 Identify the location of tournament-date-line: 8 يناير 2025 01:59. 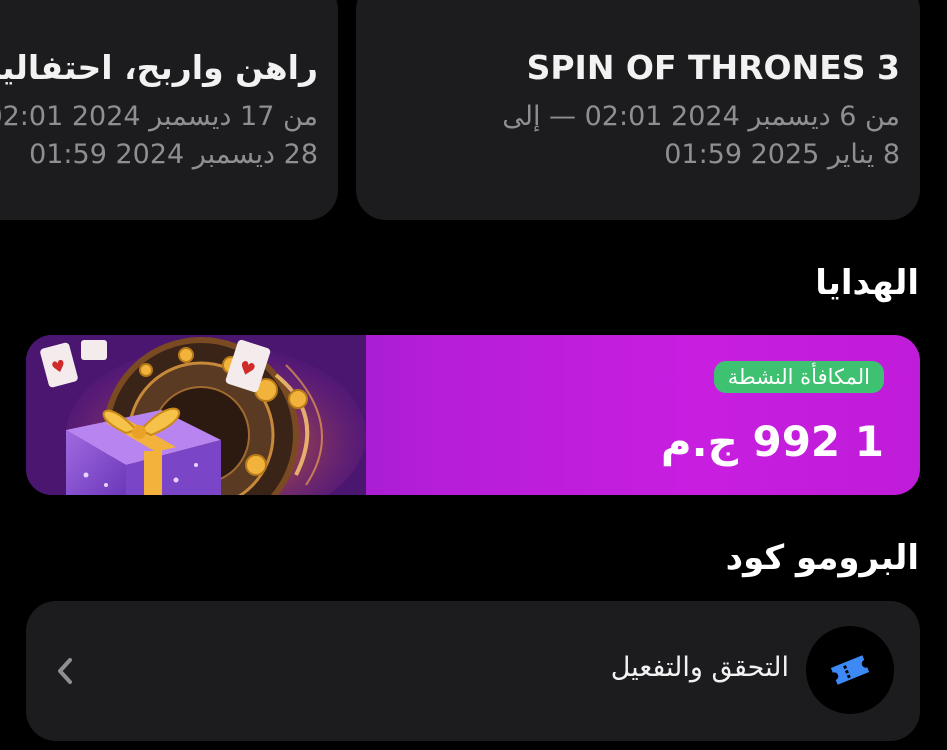
(782, 154).